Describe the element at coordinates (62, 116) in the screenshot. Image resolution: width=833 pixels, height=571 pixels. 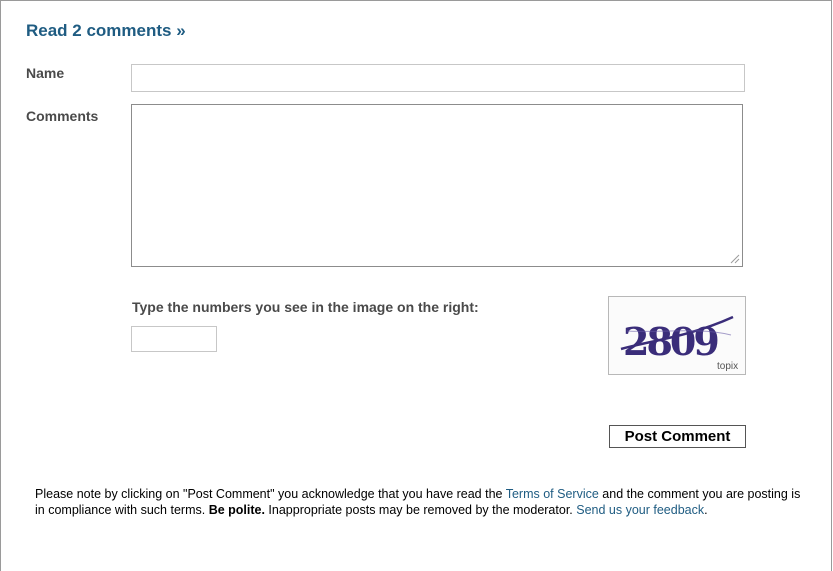
I see `comments-label: Comments` at that location.